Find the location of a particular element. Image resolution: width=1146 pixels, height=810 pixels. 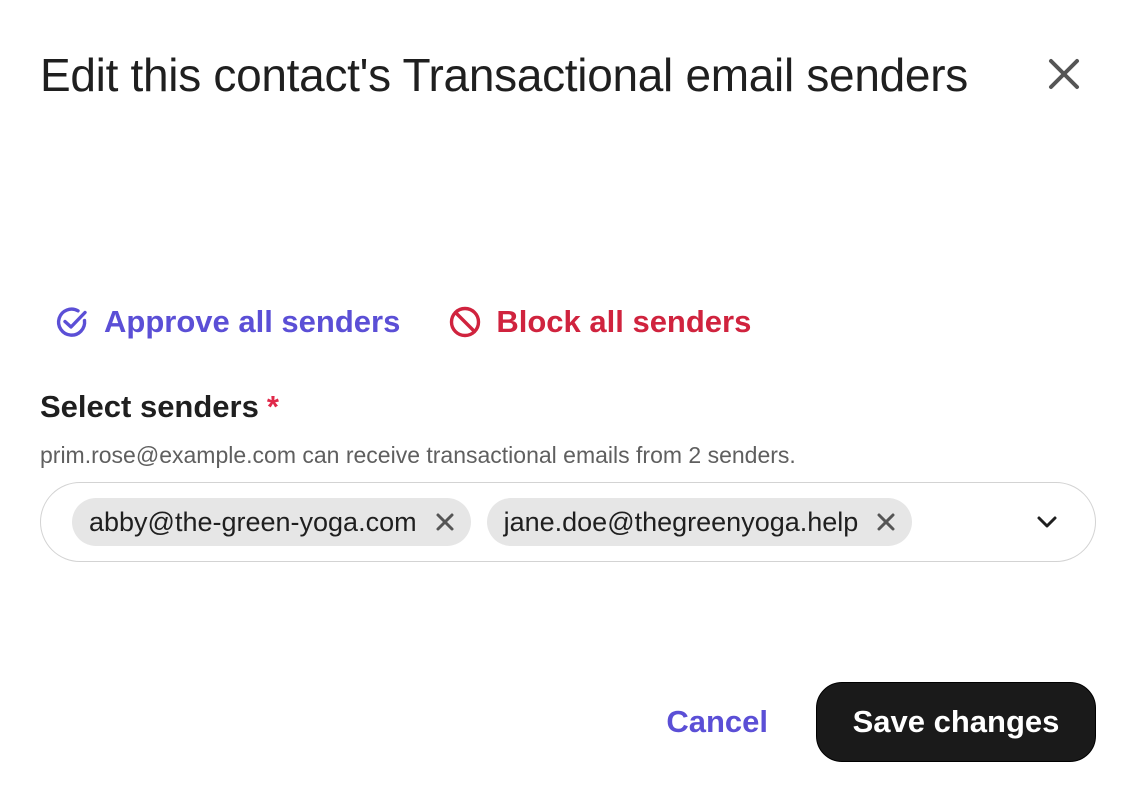

select-senders-label: Select senders * is located at coordinates (159, 407).